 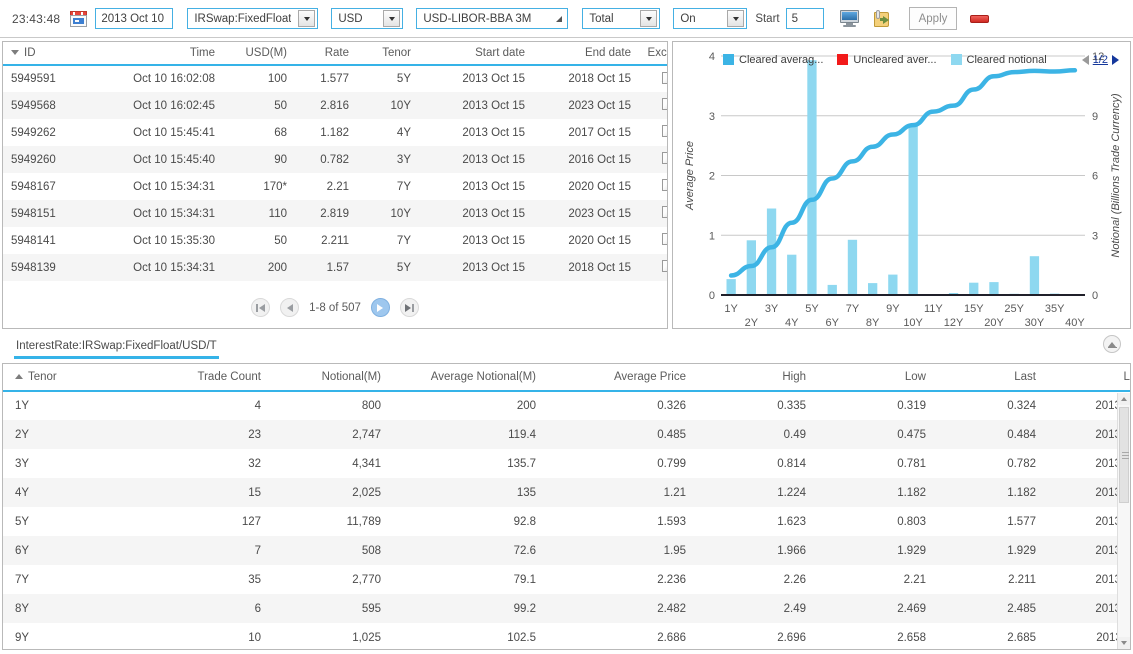 What do you see at coordinates (49, 54) in the screenshot?
I see `col-header-id: ID` at bounding box center [49, 54].